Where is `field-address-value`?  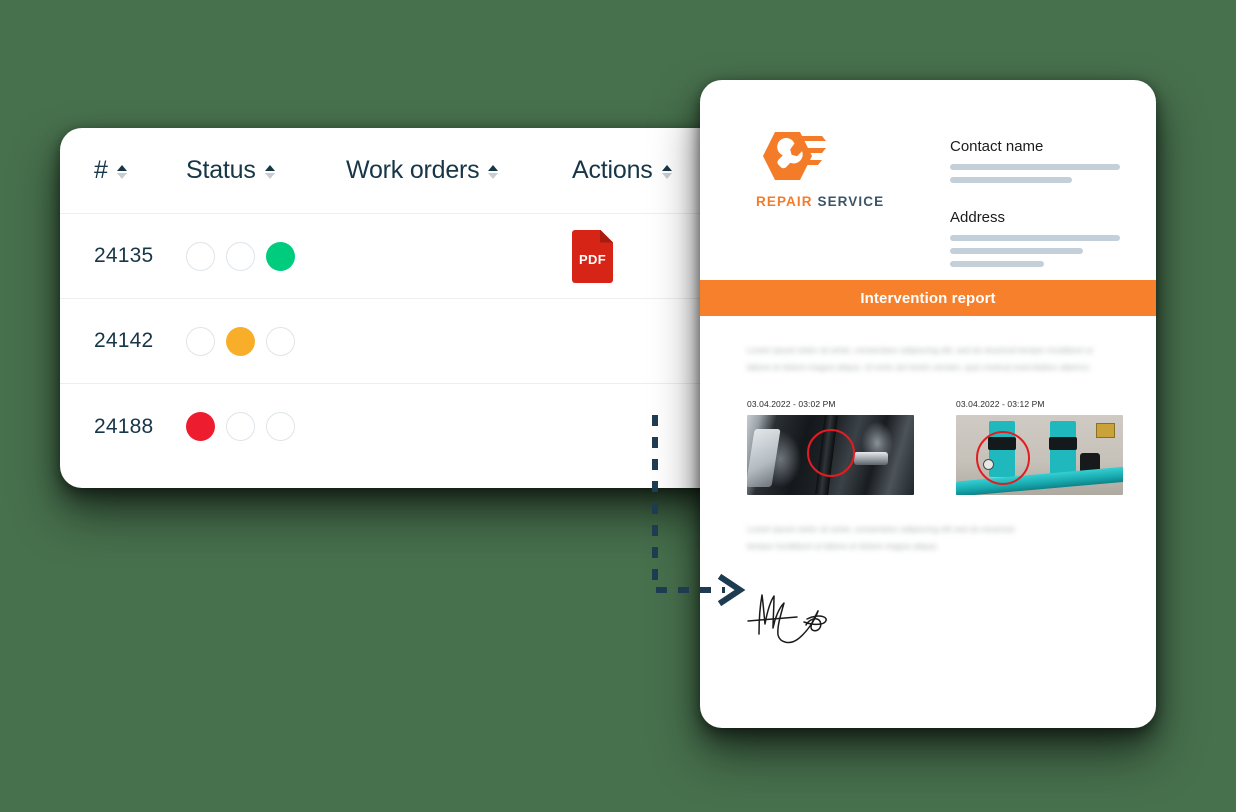
field-address-value is located at coordinates (1035, 251).